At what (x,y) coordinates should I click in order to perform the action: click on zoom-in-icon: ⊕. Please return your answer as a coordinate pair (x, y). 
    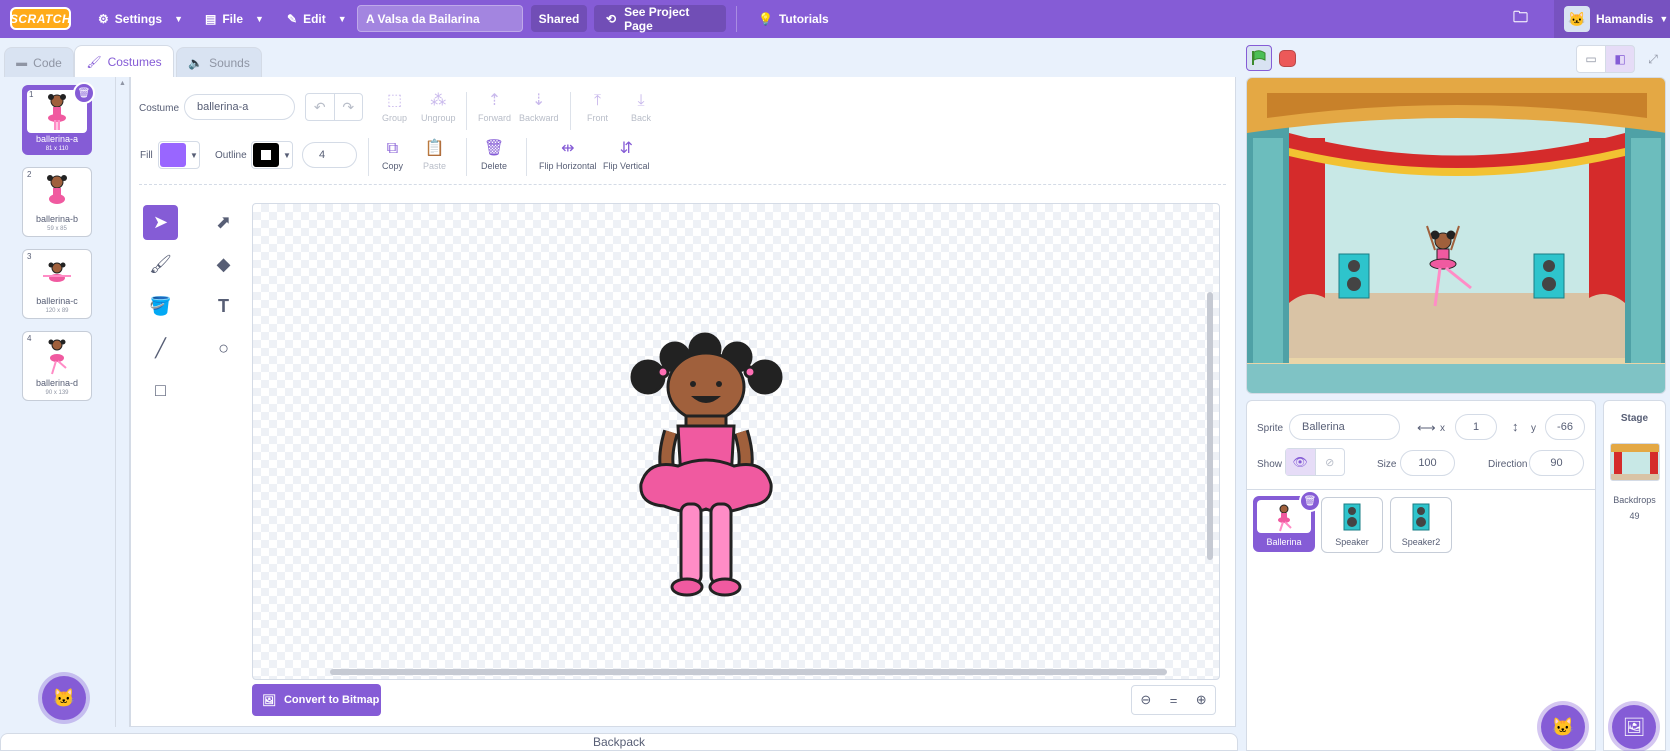
    Looking at the image, I should click on (1201, 700).